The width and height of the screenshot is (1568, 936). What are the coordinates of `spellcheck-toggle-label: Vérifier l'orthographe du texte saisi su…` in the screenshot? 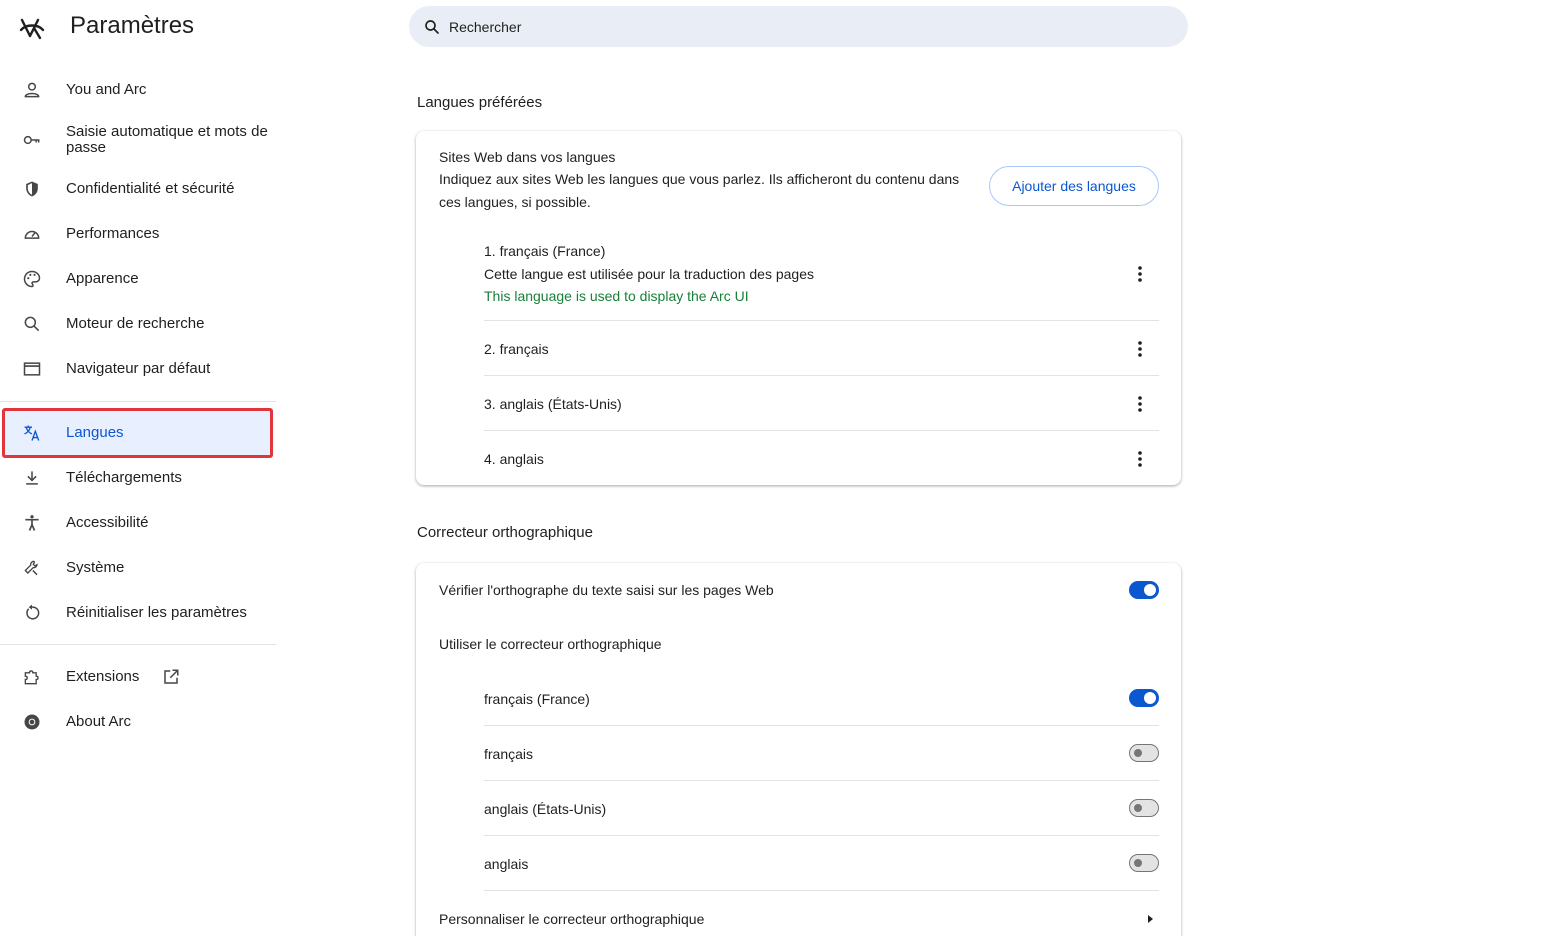 It's located at (606, 590).